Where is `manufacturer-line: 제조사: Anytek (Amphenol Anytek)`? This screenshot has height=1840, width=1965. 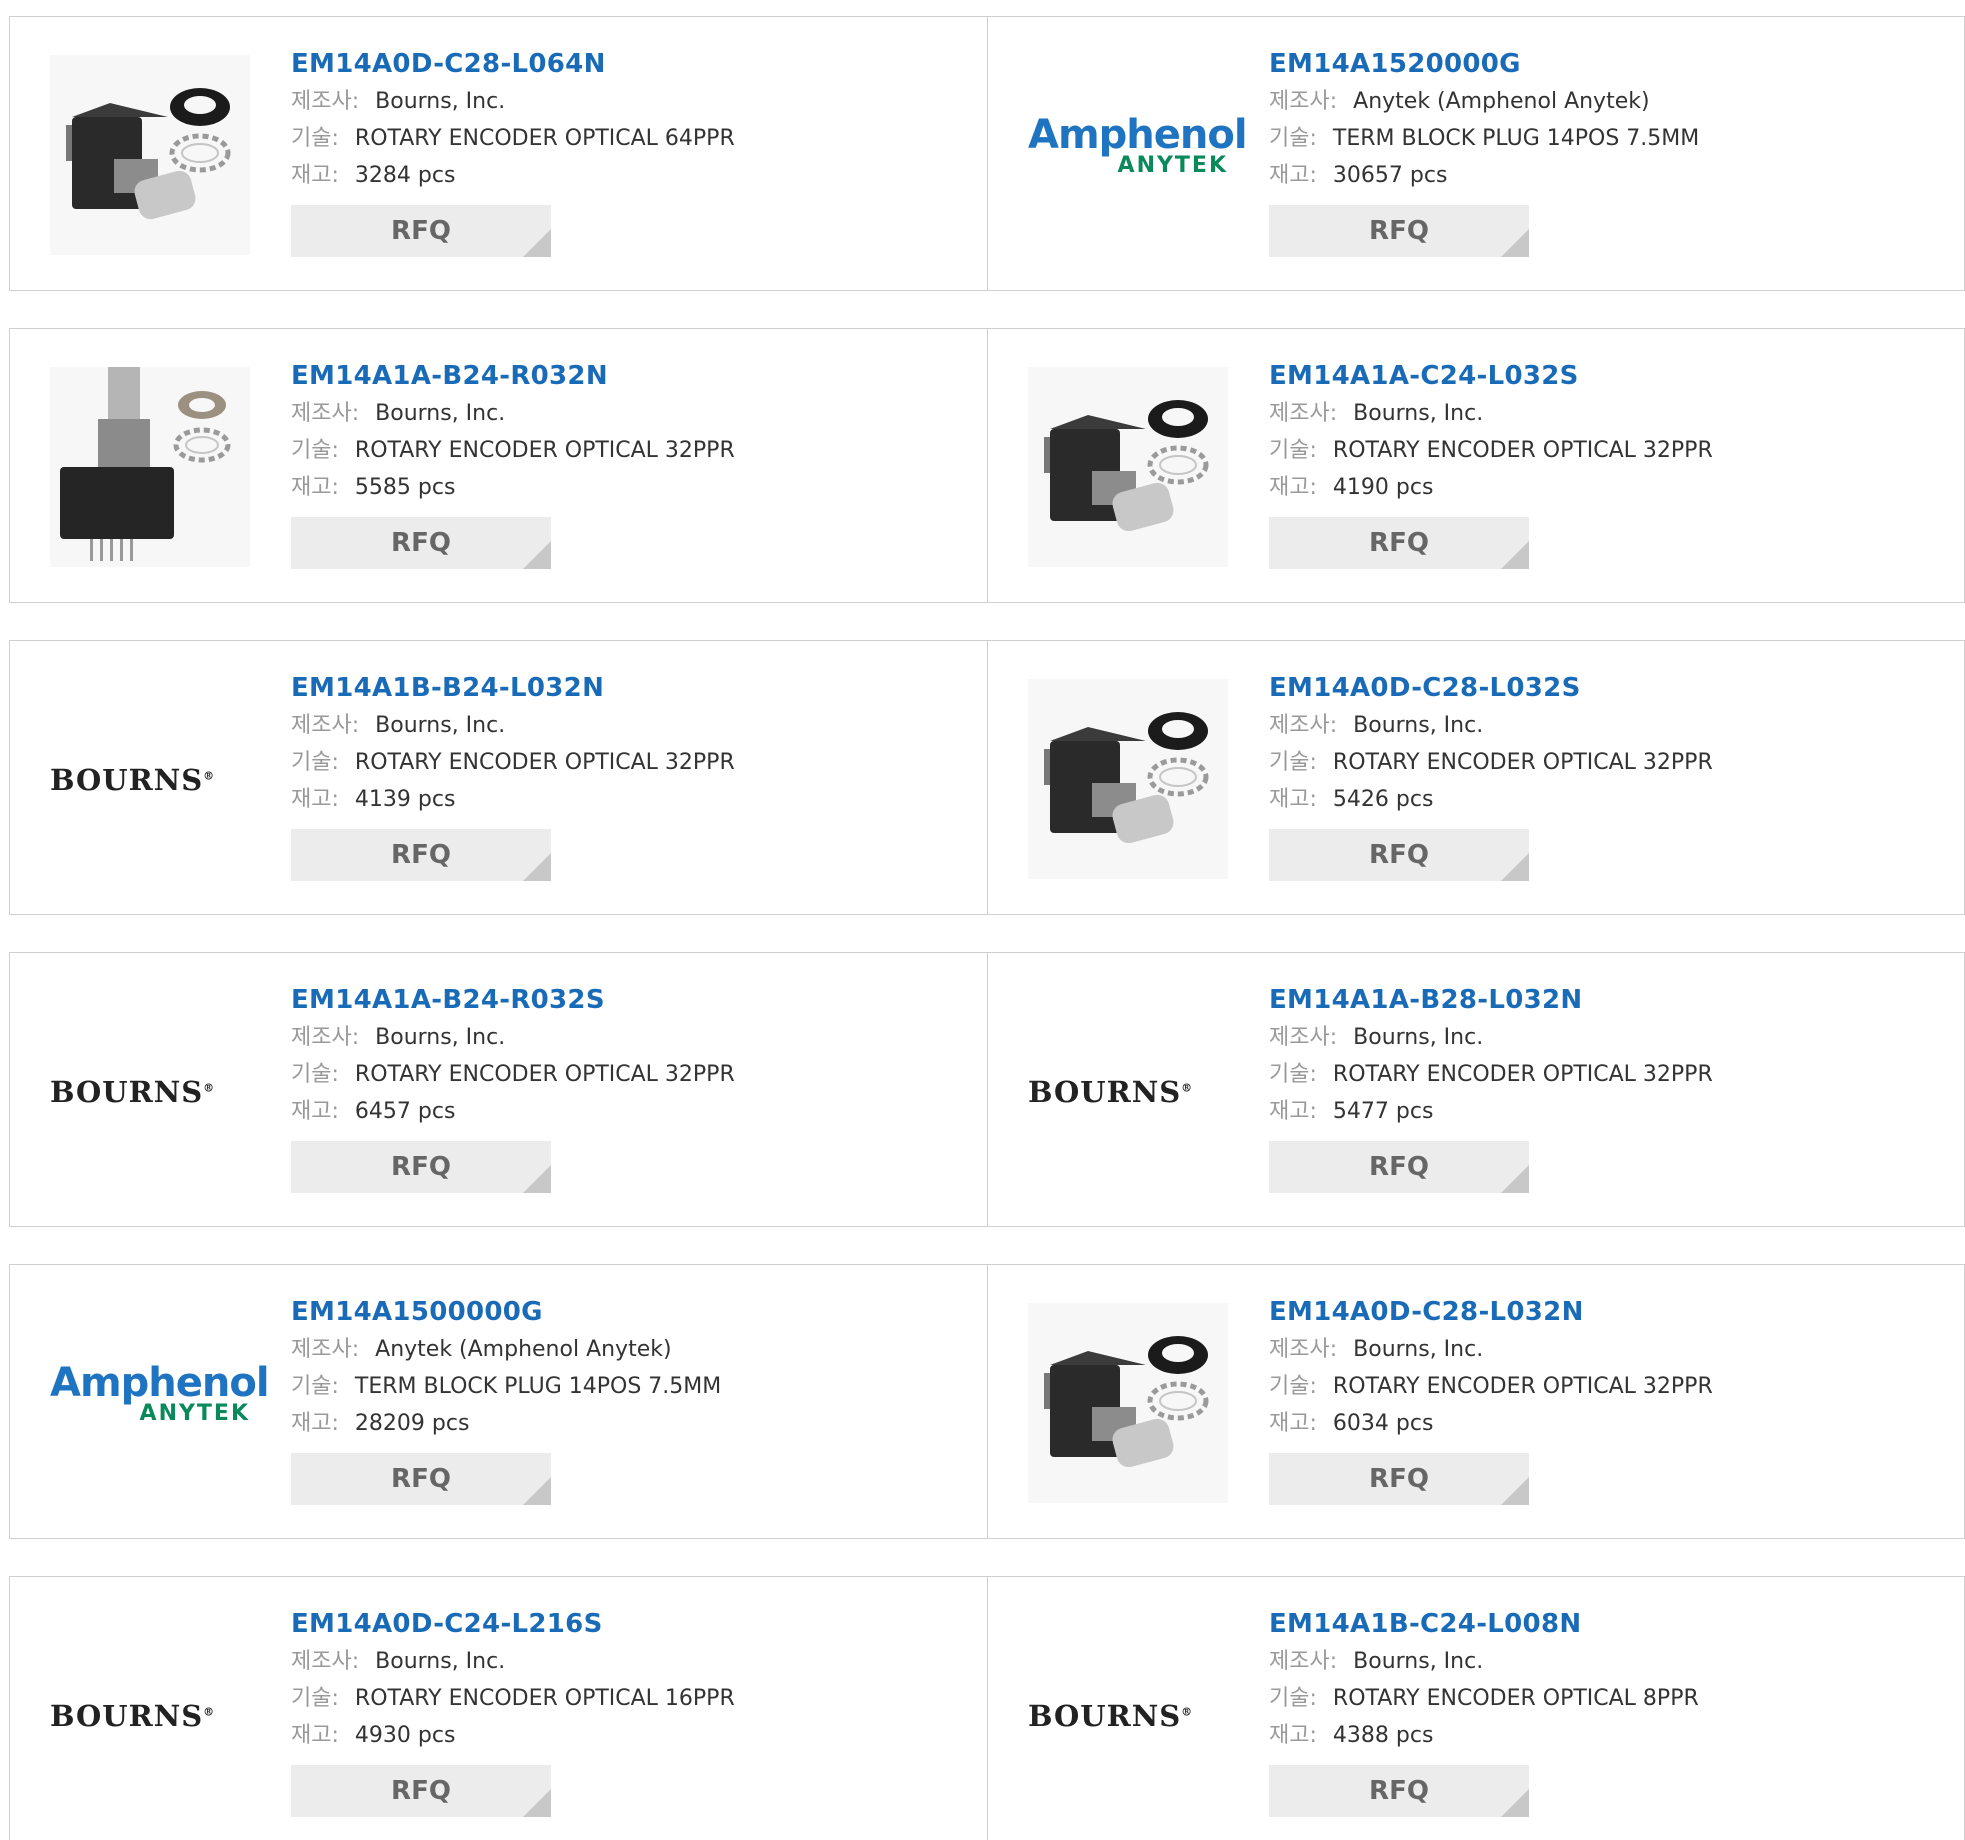
manufacturer-line: 제조사: Anytek (Amphenol Anytek) is located at coordinates (1484, 101).